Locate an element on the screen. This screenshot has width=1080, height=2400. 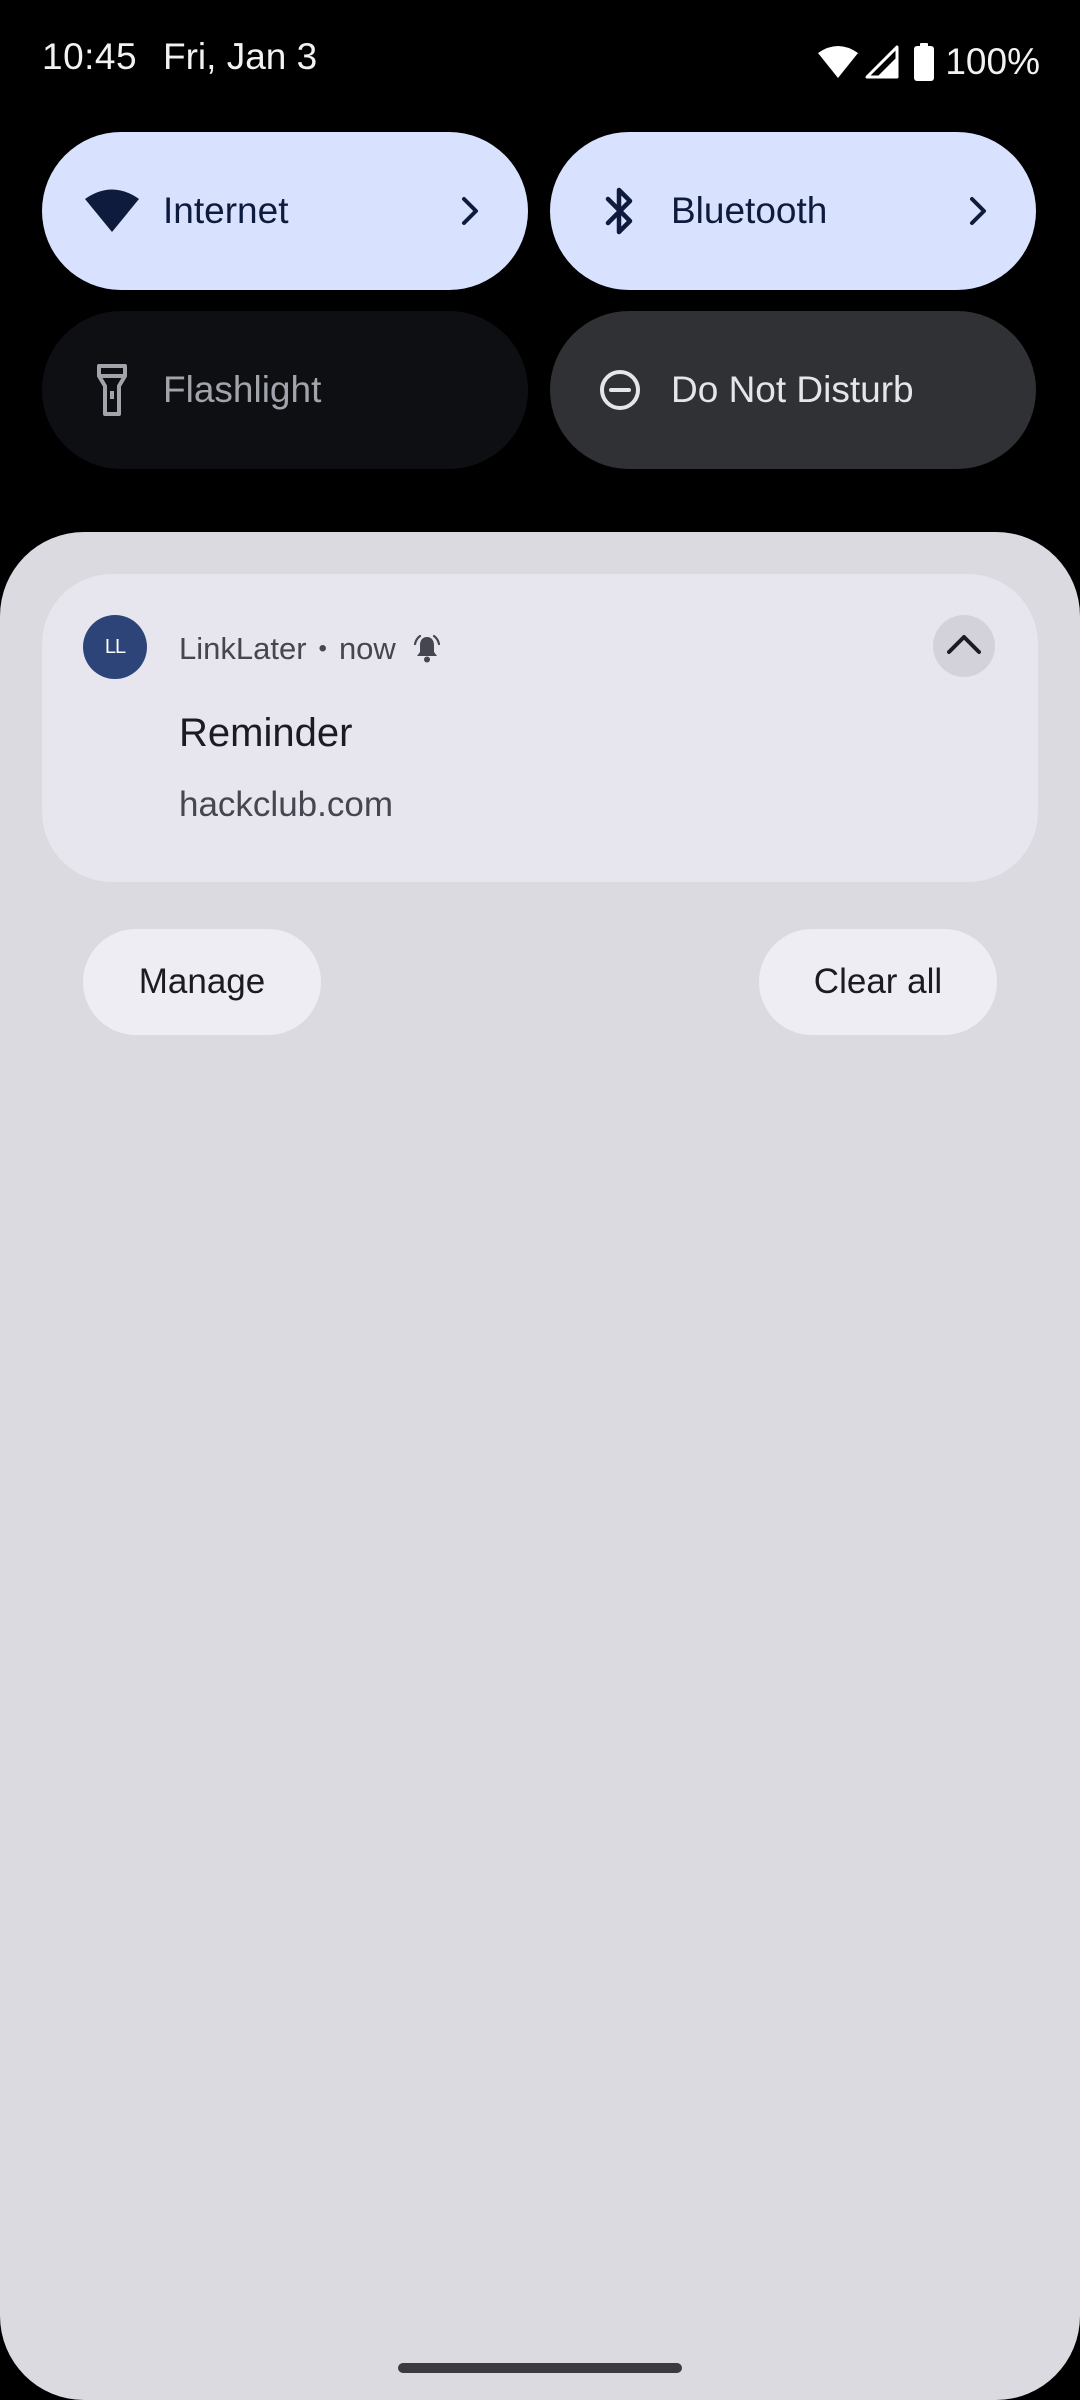
collapse-button is located at coordinates (964, 646).